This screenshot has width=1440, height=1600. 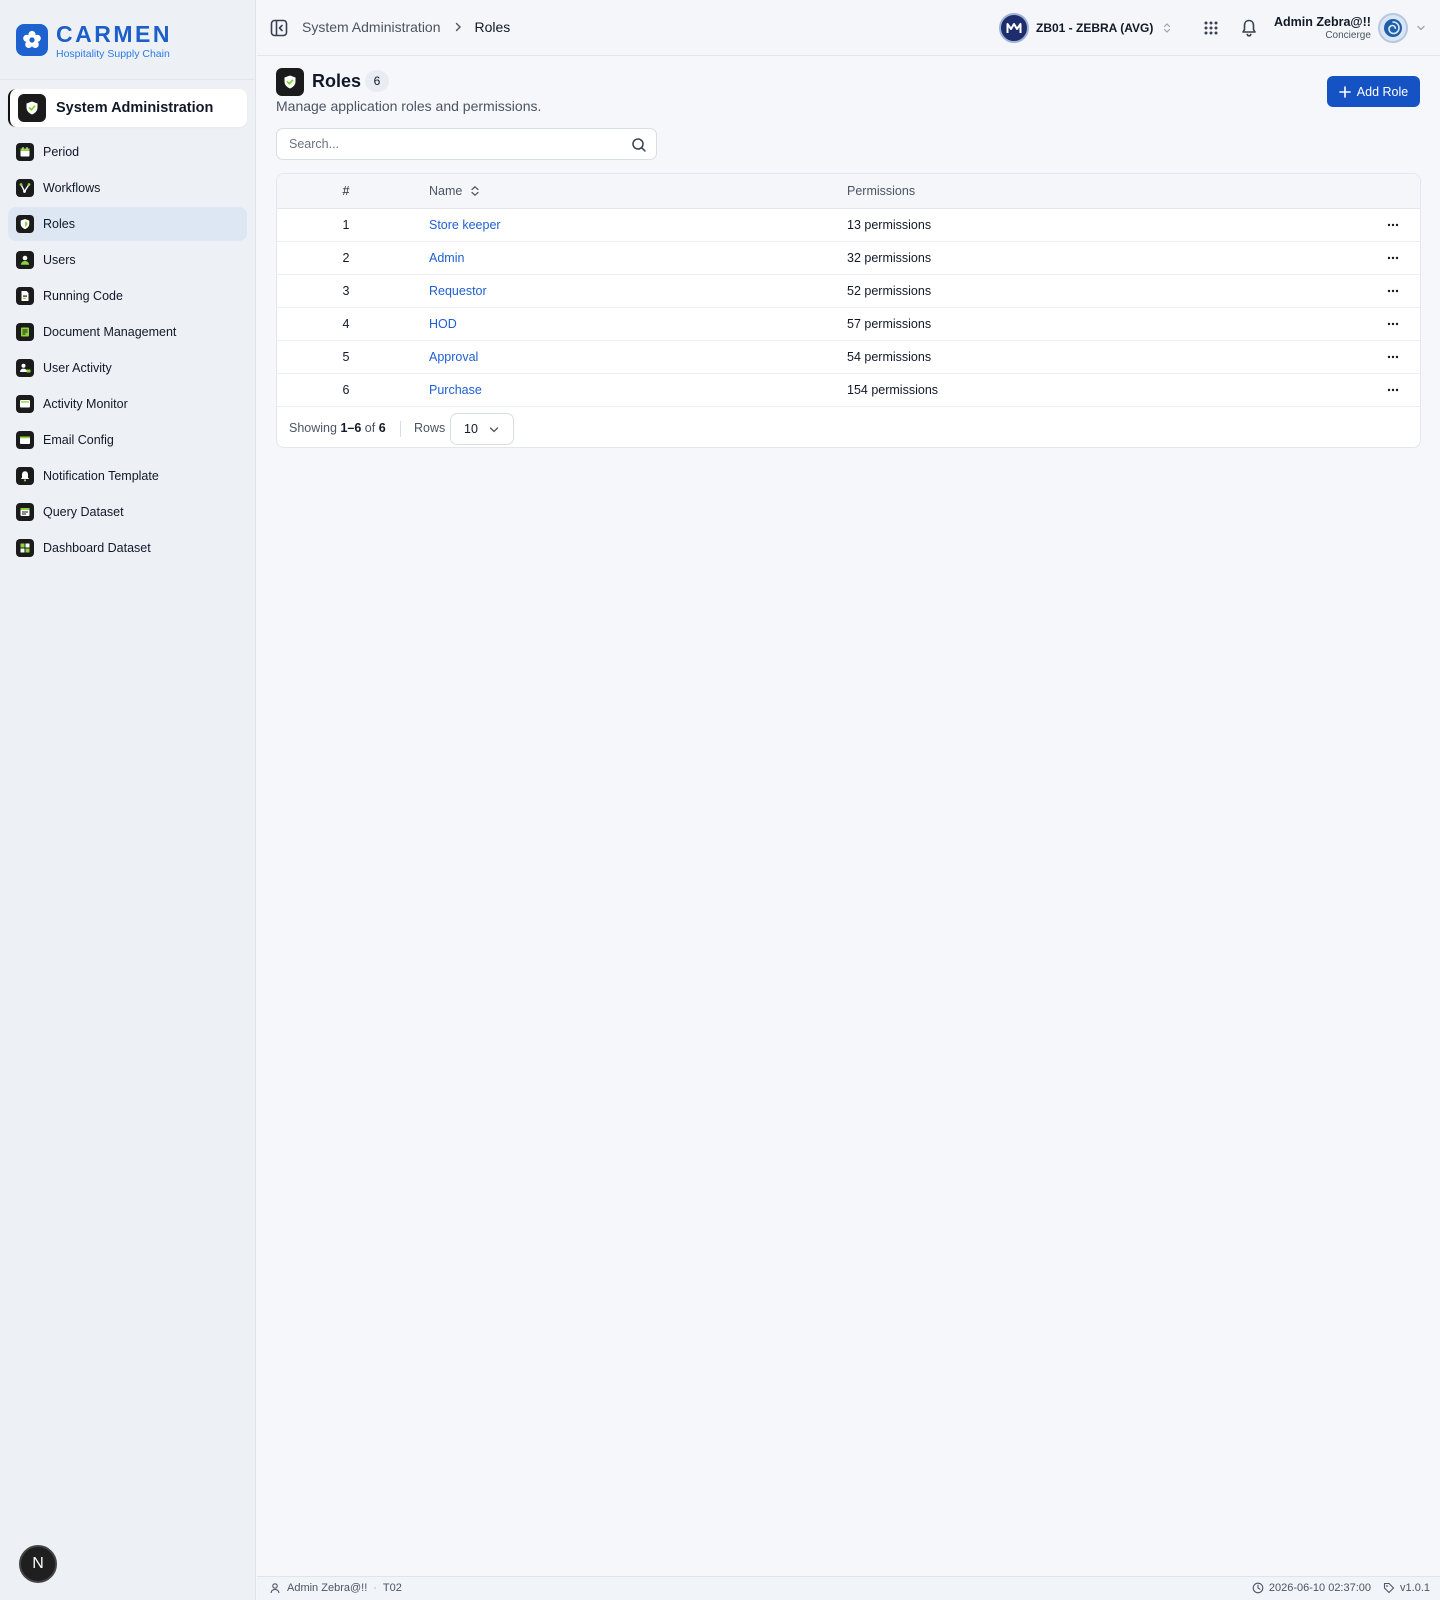 I want to click on module-switcher: System Administration, so click(x=127, y=108).